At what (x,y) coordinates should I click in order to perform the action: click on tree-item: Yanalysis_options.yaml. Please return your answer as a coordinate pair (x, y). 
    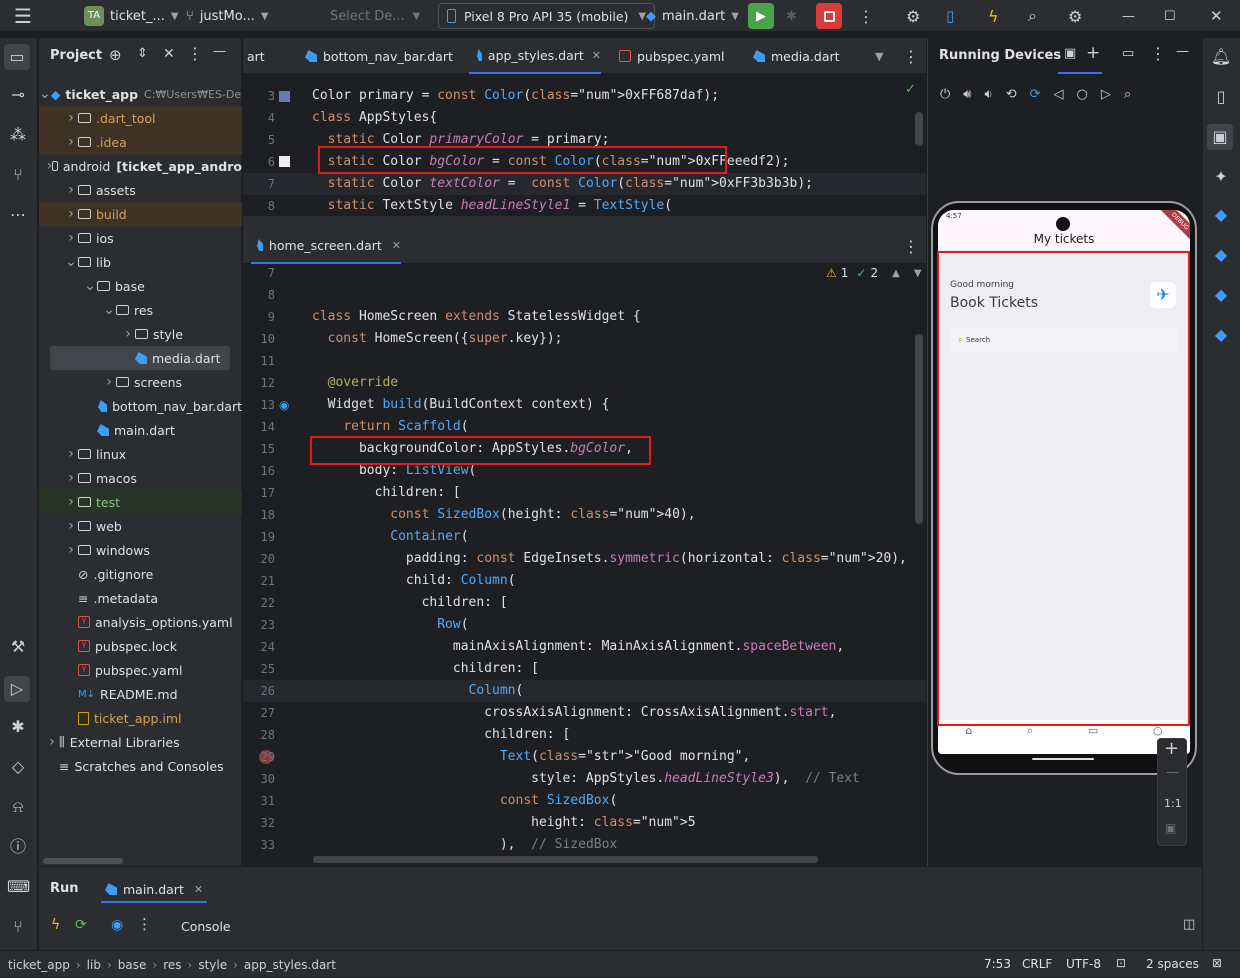
    Looking at the image, I should click on (140, 622).